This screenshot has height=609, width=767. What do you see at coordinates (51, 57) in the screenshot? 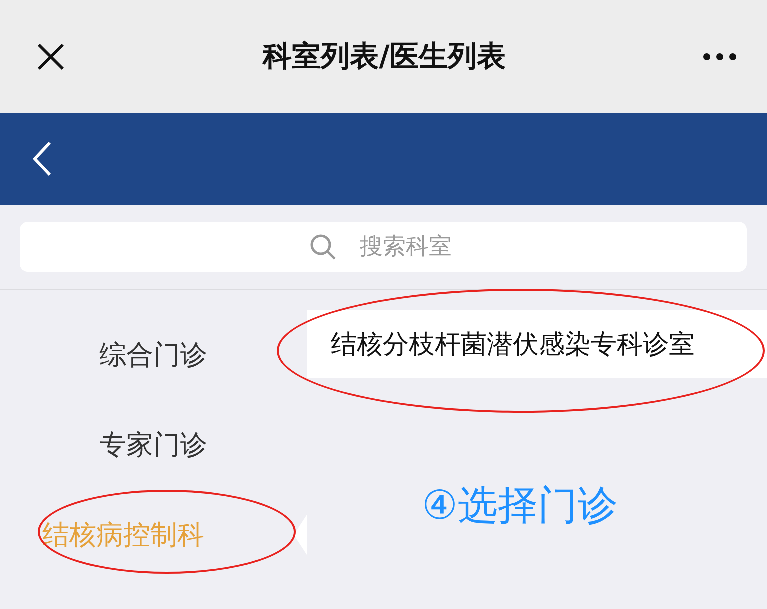
I see `close-icon` at bounding box center [51, 57].